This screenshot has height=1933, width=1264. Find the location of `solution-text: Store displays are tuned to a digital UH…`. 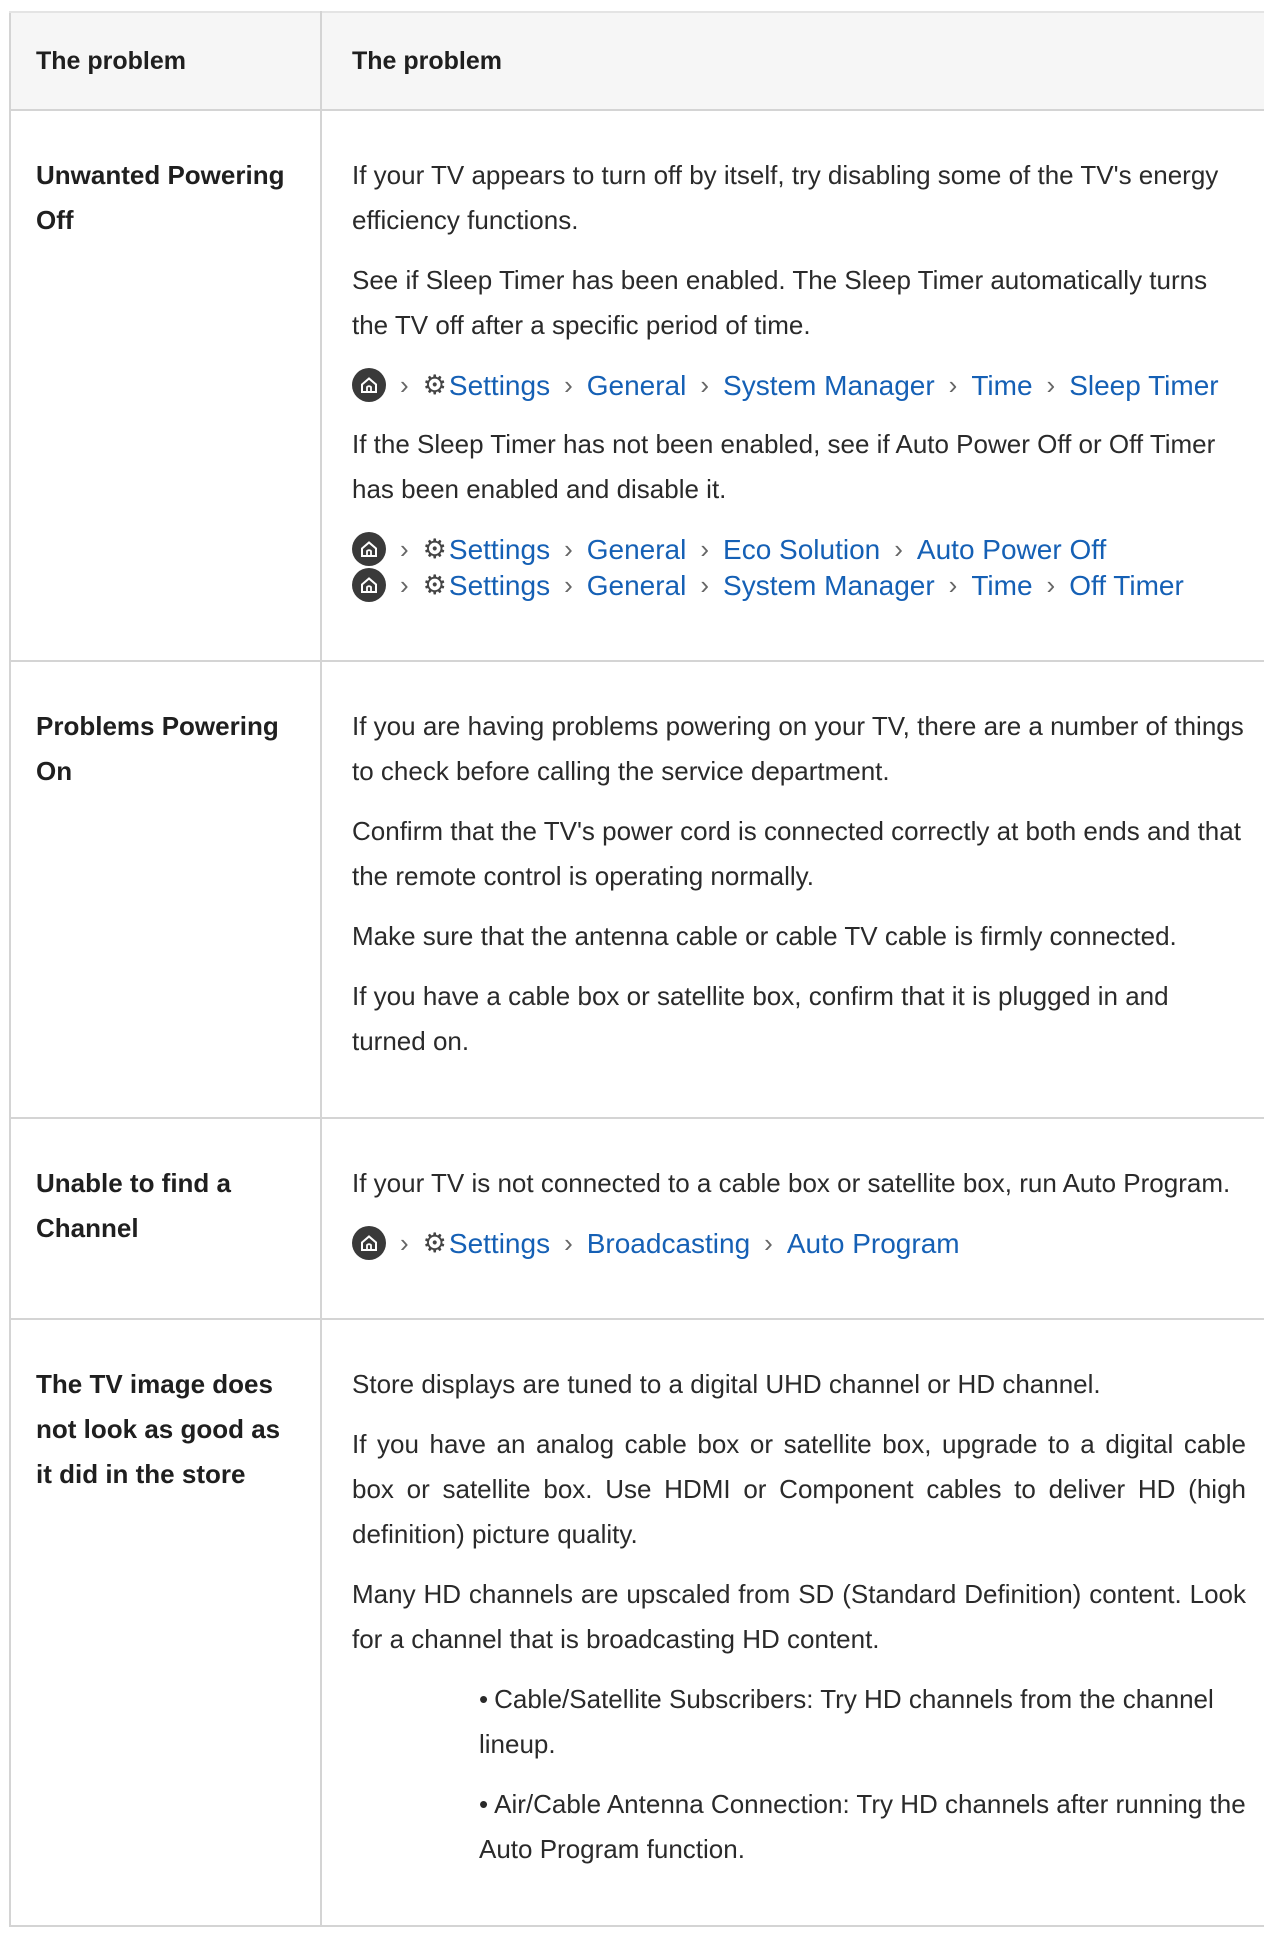

solution-text: Store displays are tuned to a digital UH… is located at coordinates (726, 1384).